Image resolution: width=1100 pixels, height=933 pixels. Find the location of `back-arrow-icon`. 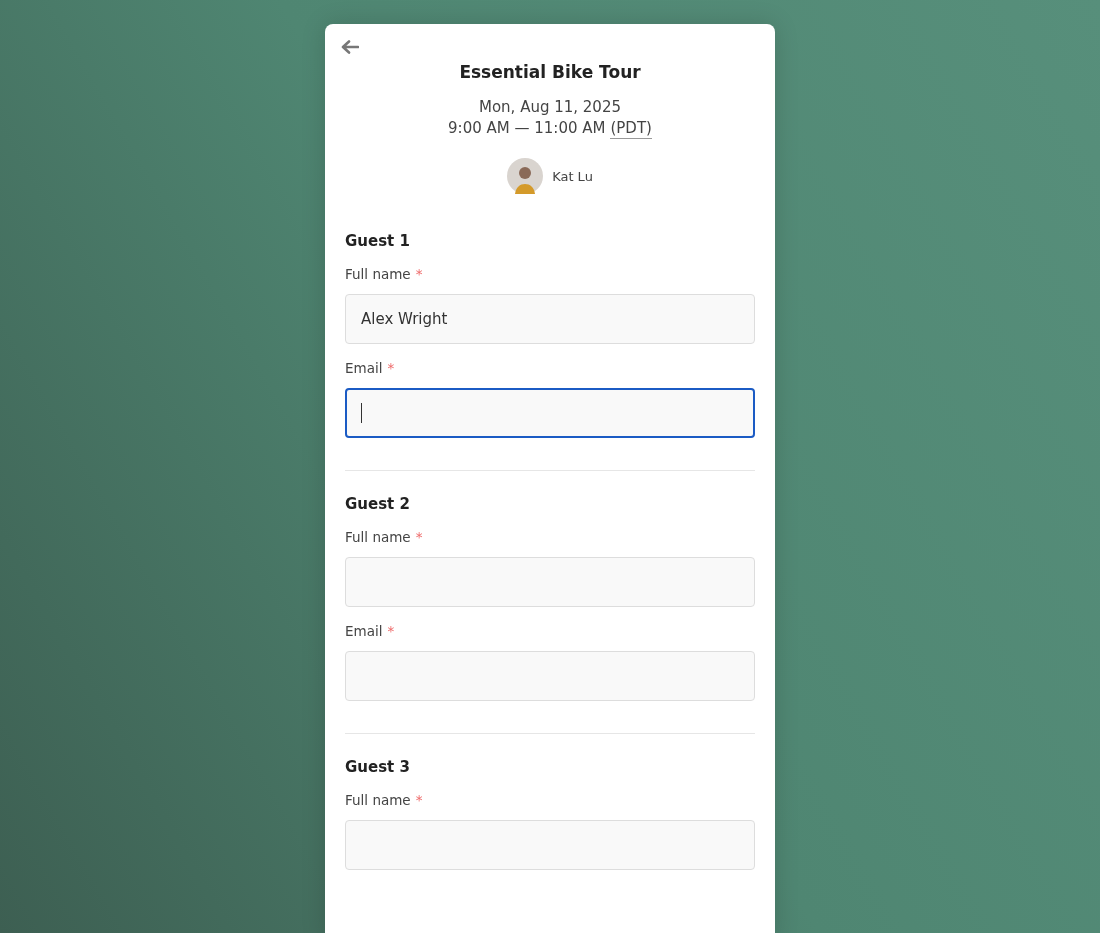

back-arrow-icon is located at coordinates (350, 47).